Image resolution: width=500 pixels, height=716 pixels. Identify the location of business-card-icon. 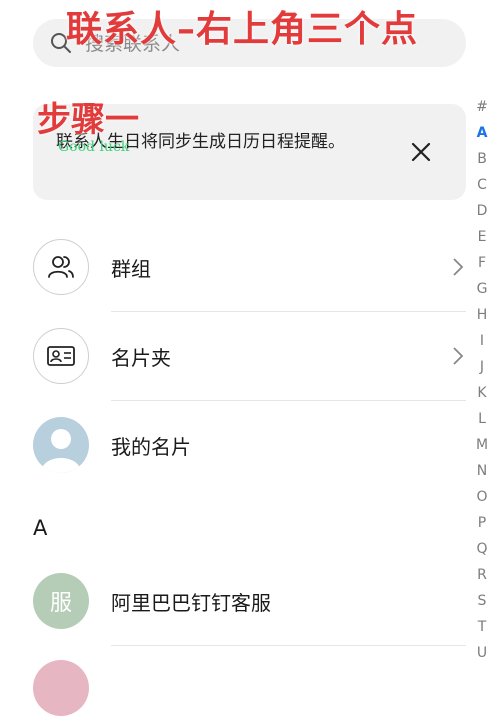
(61, 356).